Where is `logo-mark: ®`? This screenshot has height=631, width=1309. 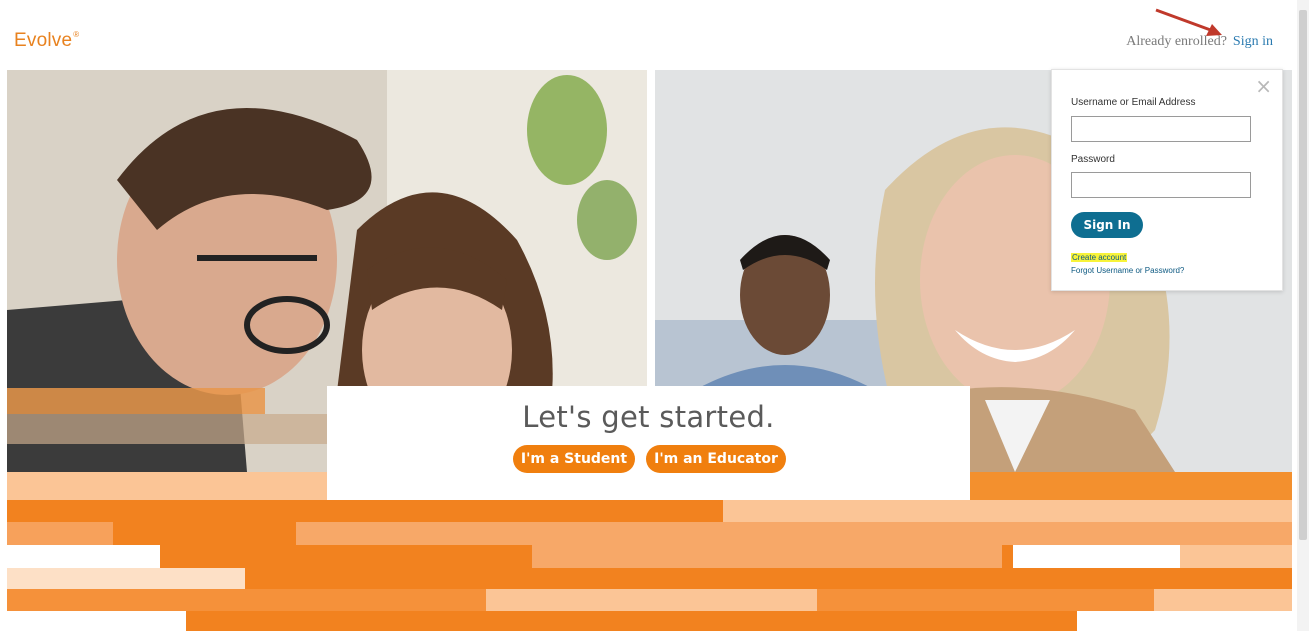 logo-mark: ® is located at coordinates (76, 34).